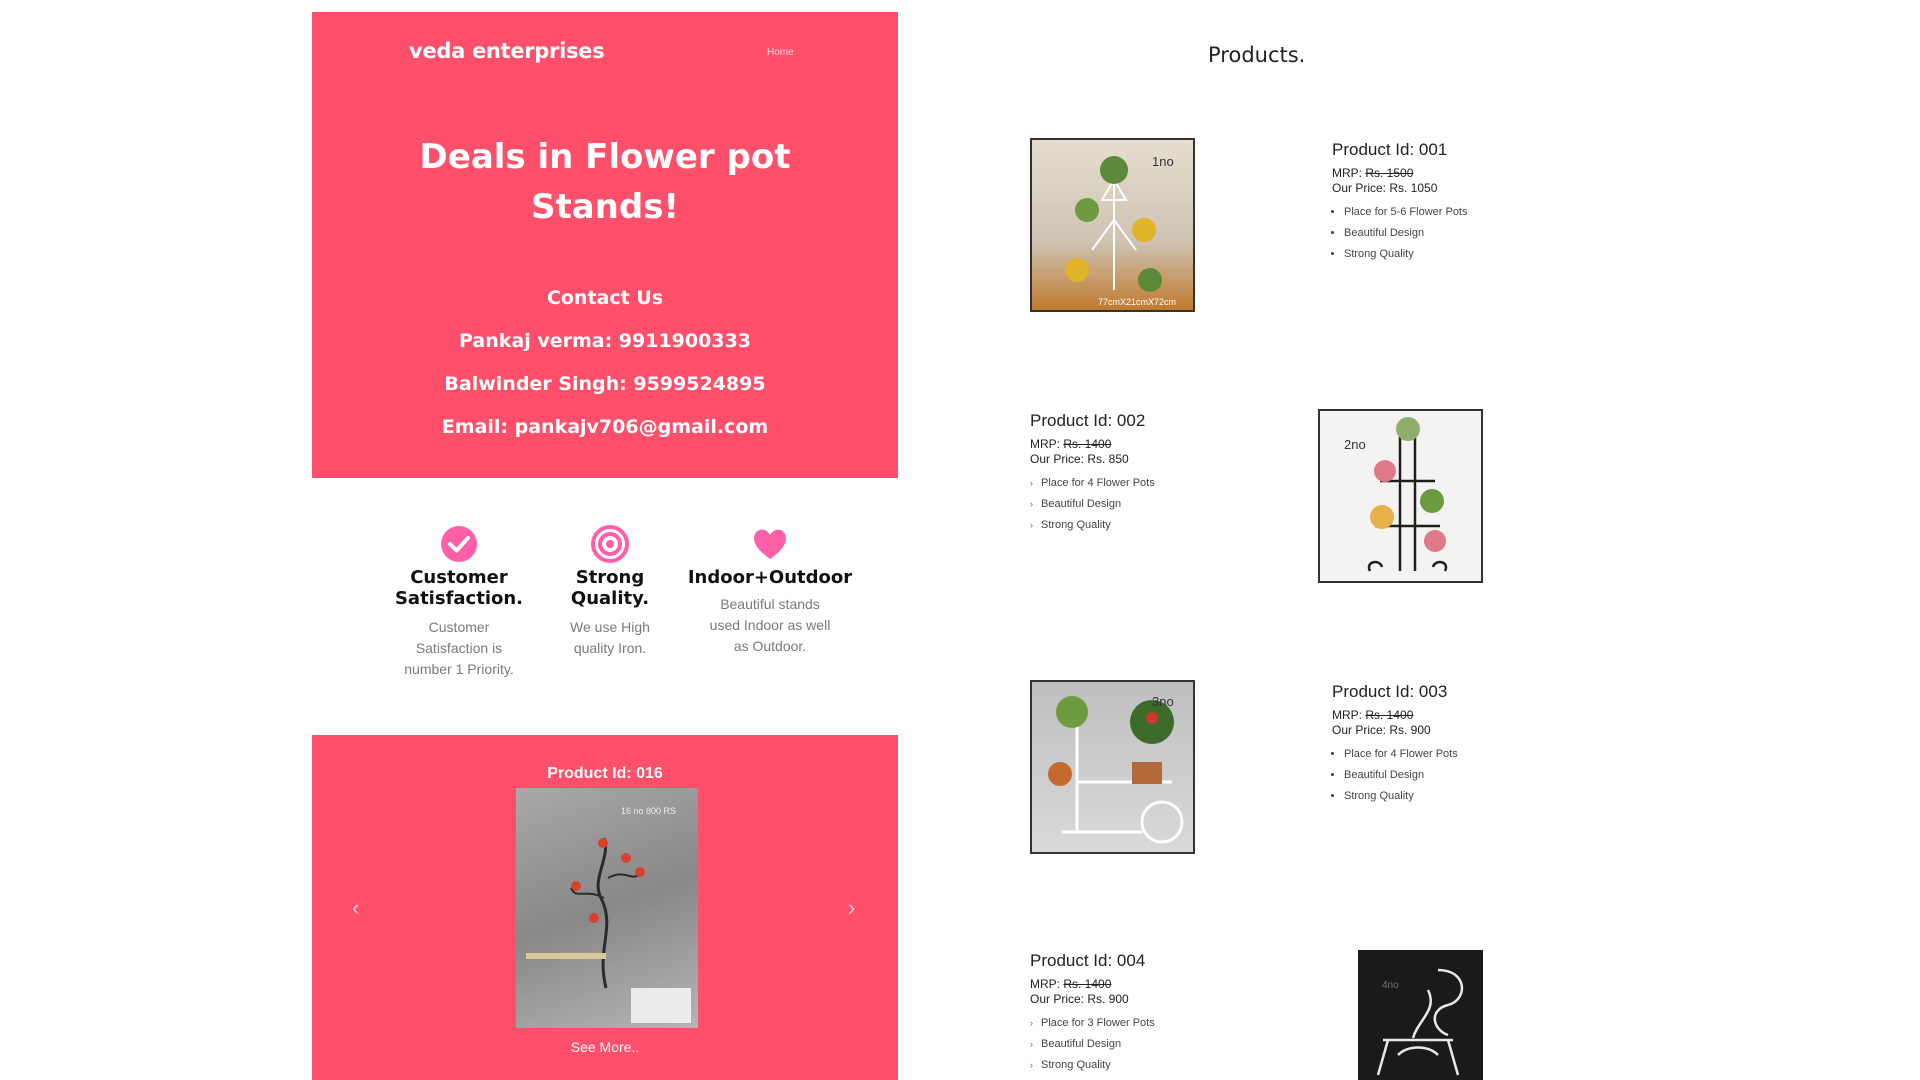 The image size is (1920, 1080). Describe the element at coordinates (605, 384) in the screenshot. I see `contact-balwinder: Balwinder Singh: 9599524895` at that location.